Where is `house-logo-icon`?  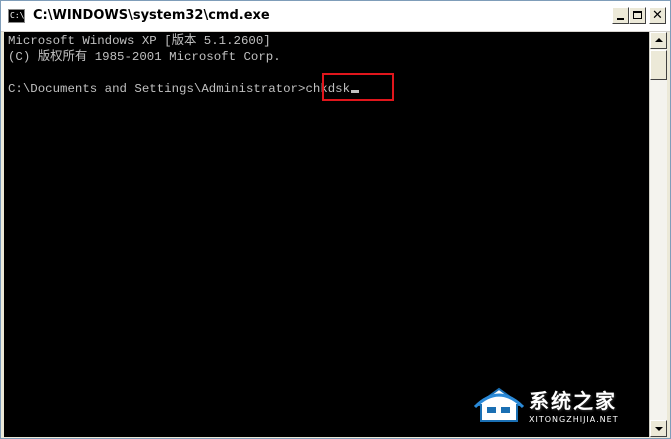 house-logo-icon is located at coordinates (499, 404).